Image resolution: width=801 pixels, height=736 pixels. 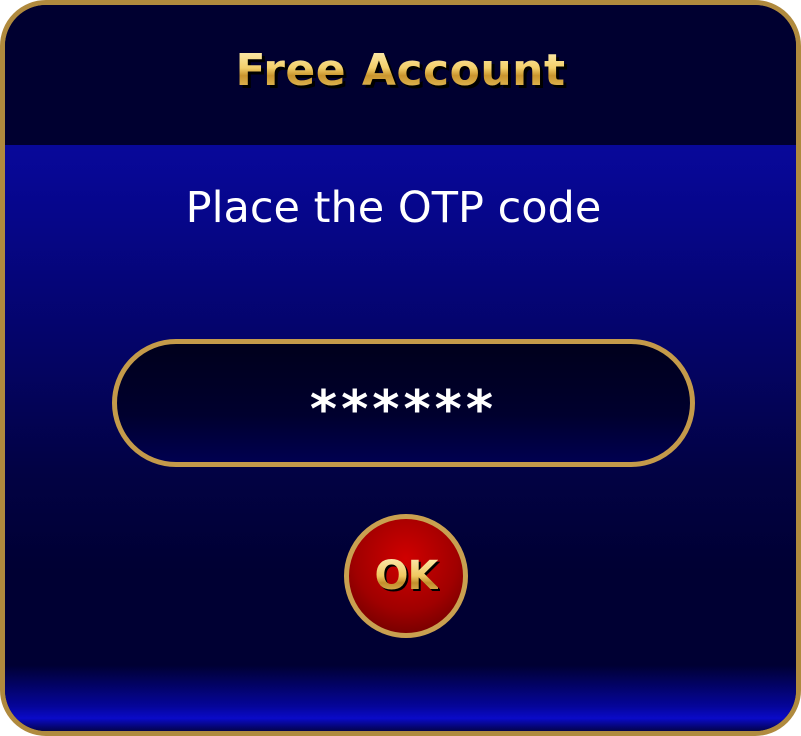 I want to click on dialog-title: Free Account, so click(x=400, y=70).